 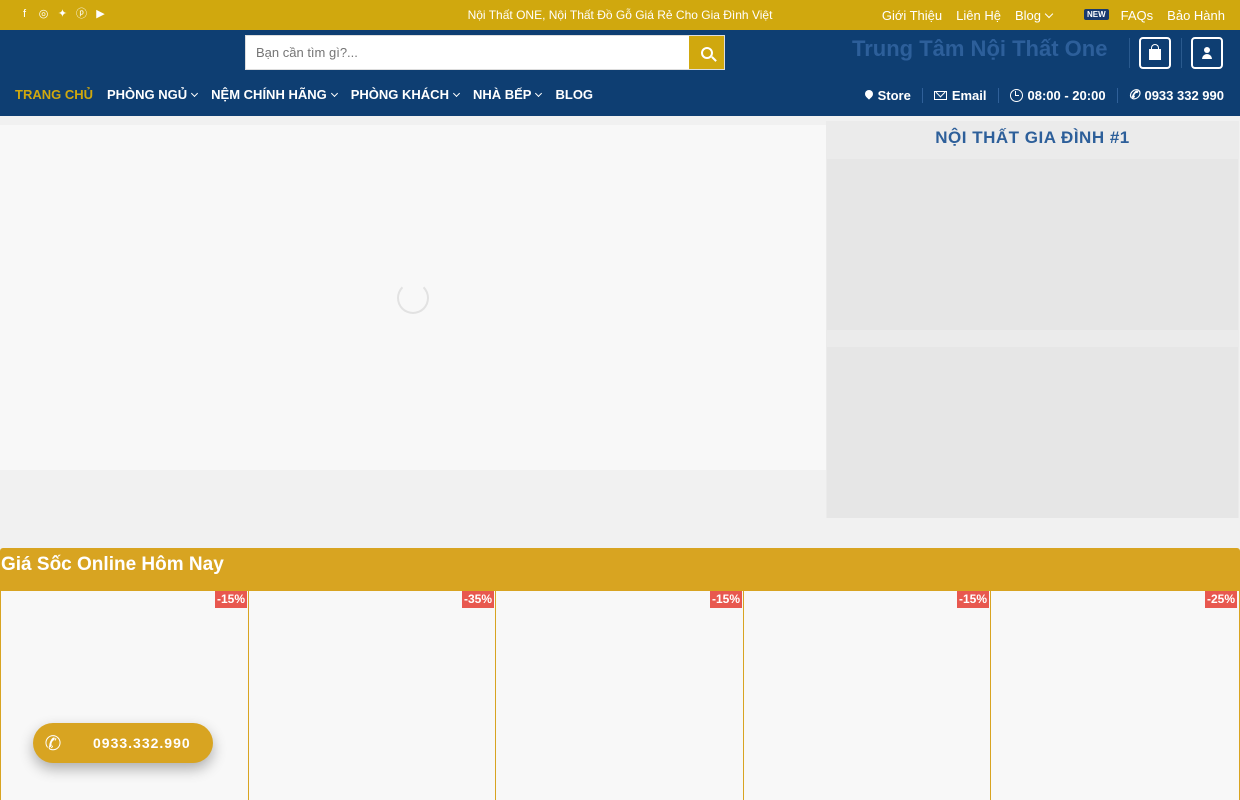 What do you see at coordinates (1027, 15) in the screenshot?
I see `blog-link-label: Blog` at bounding box center [1027, 15].